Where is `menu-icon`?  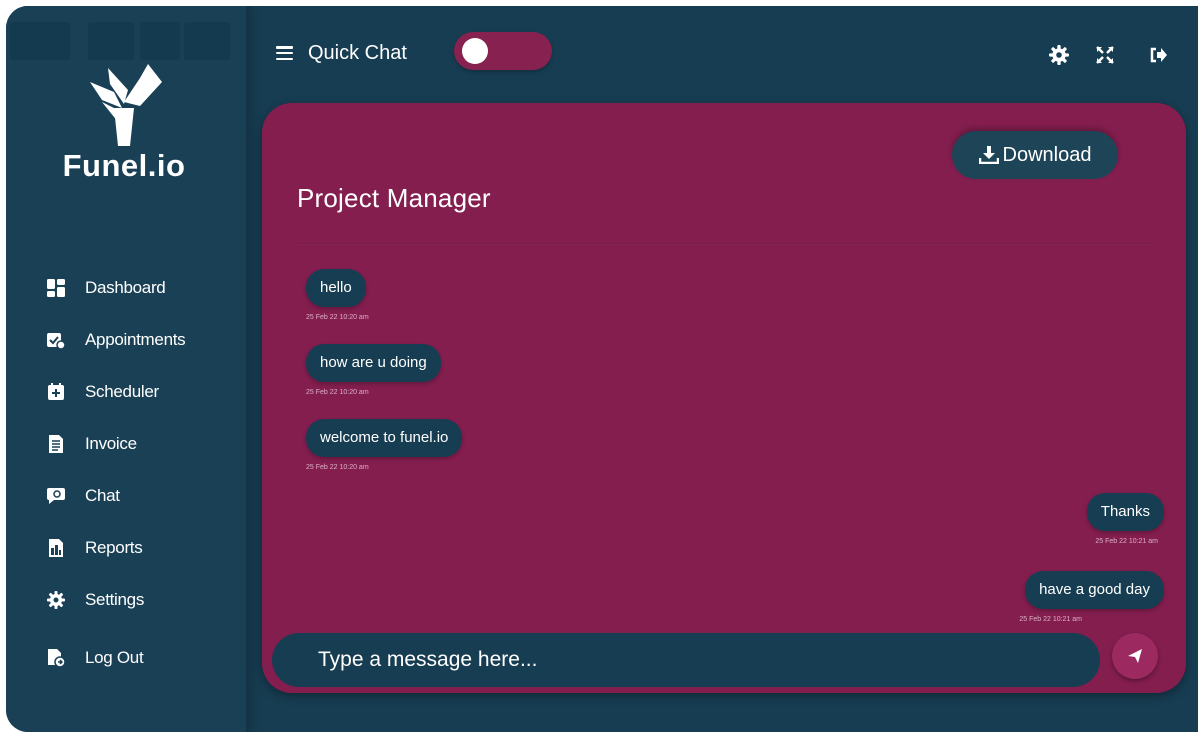 menu-icon is located at coordinates (284, 53).